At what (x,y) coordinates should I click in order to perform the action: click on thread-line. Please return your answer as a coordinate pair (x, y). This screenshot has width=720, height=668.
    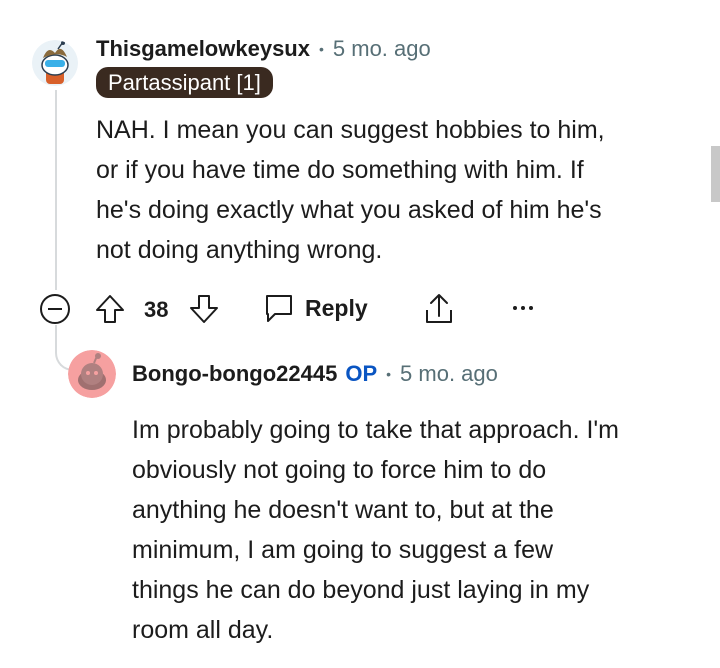
    Looking at the image, I should click on (56, 190).